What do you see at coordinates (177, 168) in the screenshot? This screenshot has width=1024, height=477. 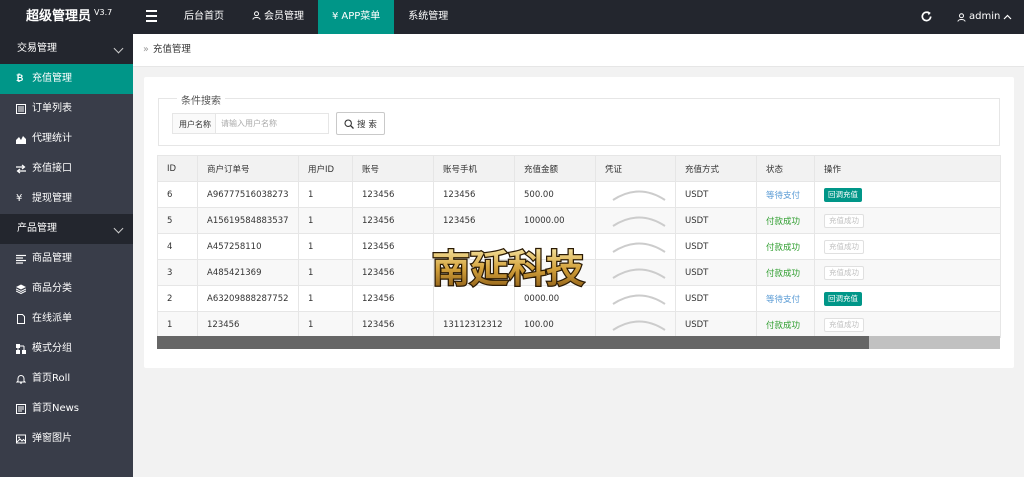 I see `col-id: ID` at bounding box center [177, 168].